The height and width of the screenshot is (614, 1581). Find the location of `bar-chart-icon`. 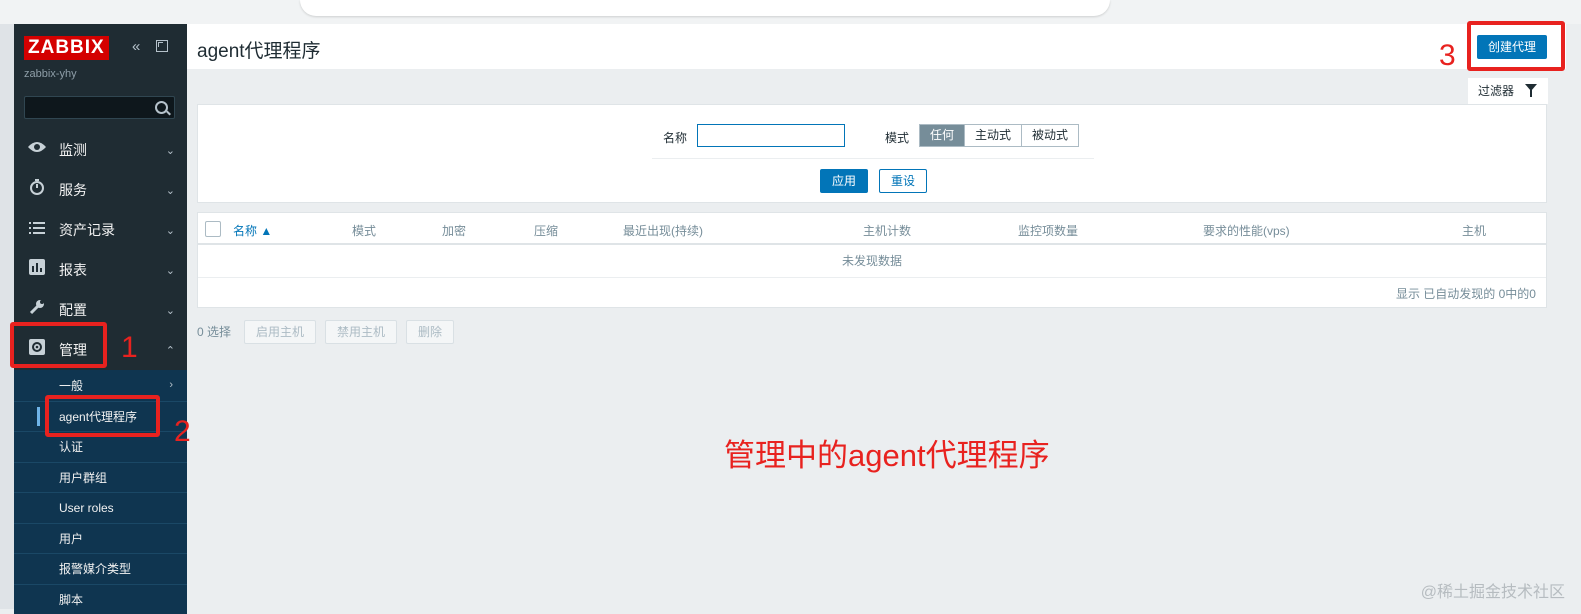

bar-chart-icon is located at coordinates (37, 270).